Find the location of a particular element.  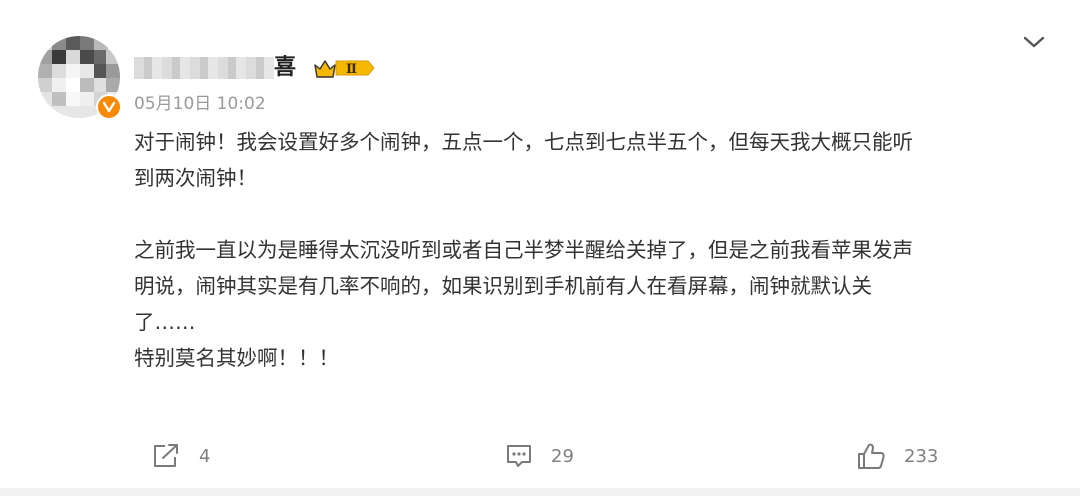

username-visible-tail: 喜 is located at coordinates (285, 67).